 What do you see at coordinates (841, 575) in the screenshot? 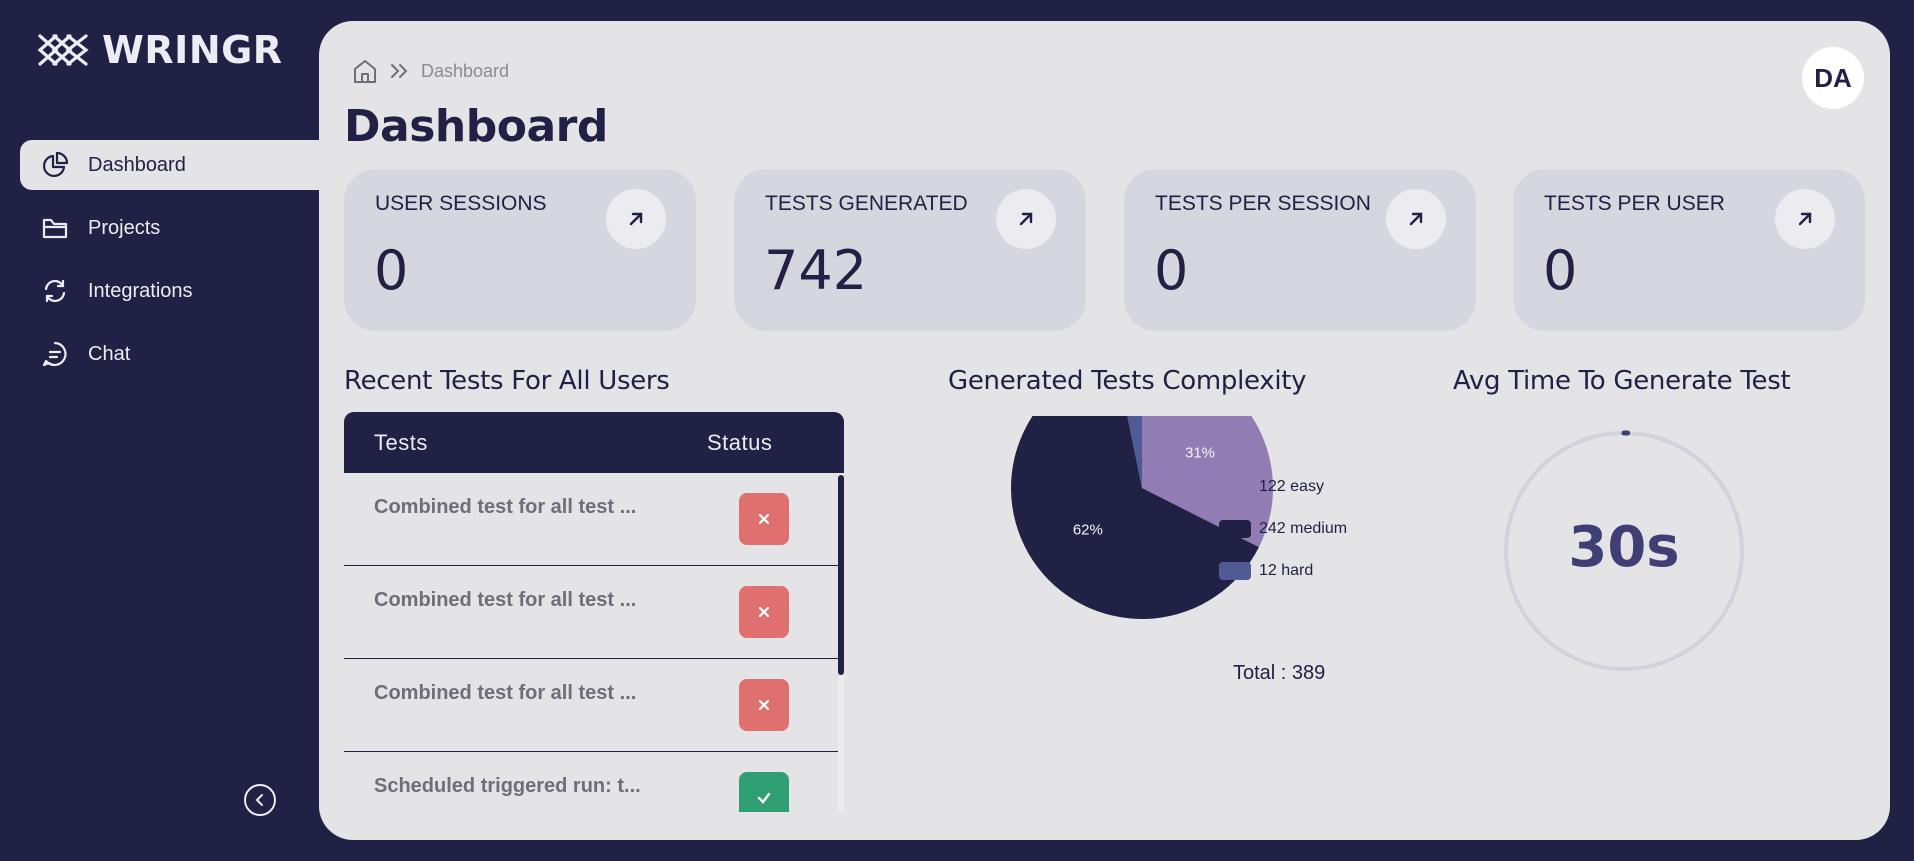
I see `scrollbar-thumb` at bounding box center [841, 575].